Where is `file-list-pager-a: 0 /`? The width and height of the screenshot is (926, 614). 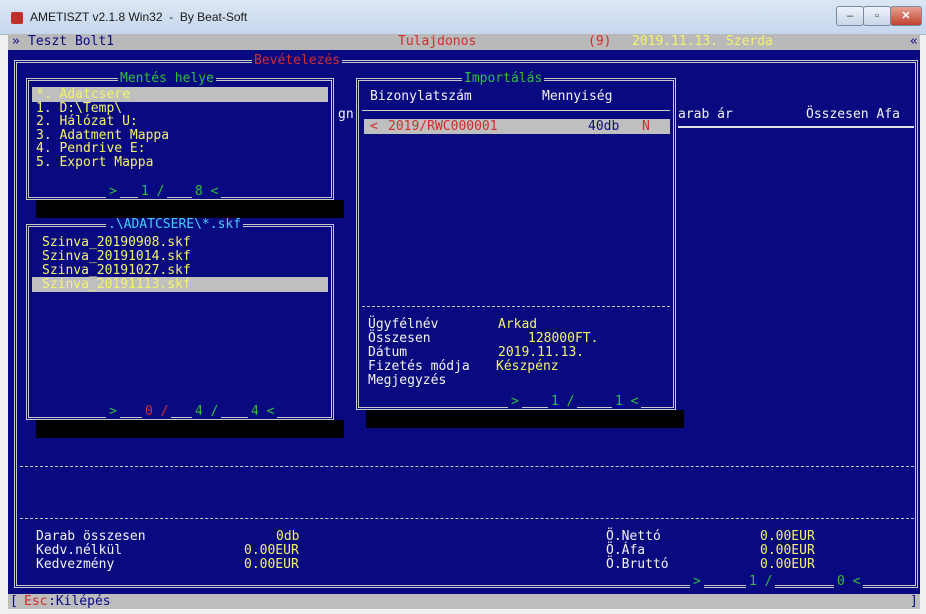 file-list-pager-a: 0 / is located at coordinates (157, 411).